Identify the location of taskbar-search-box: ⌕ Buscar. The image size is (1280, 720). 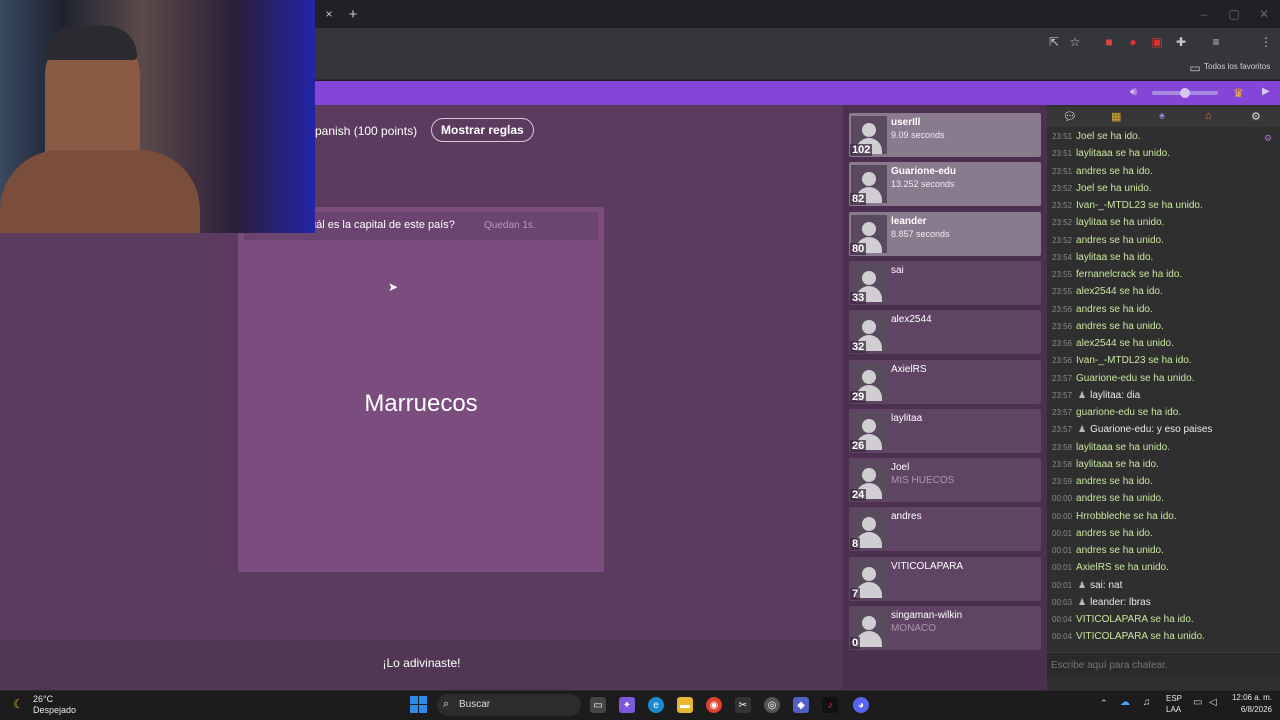
(509, 705).